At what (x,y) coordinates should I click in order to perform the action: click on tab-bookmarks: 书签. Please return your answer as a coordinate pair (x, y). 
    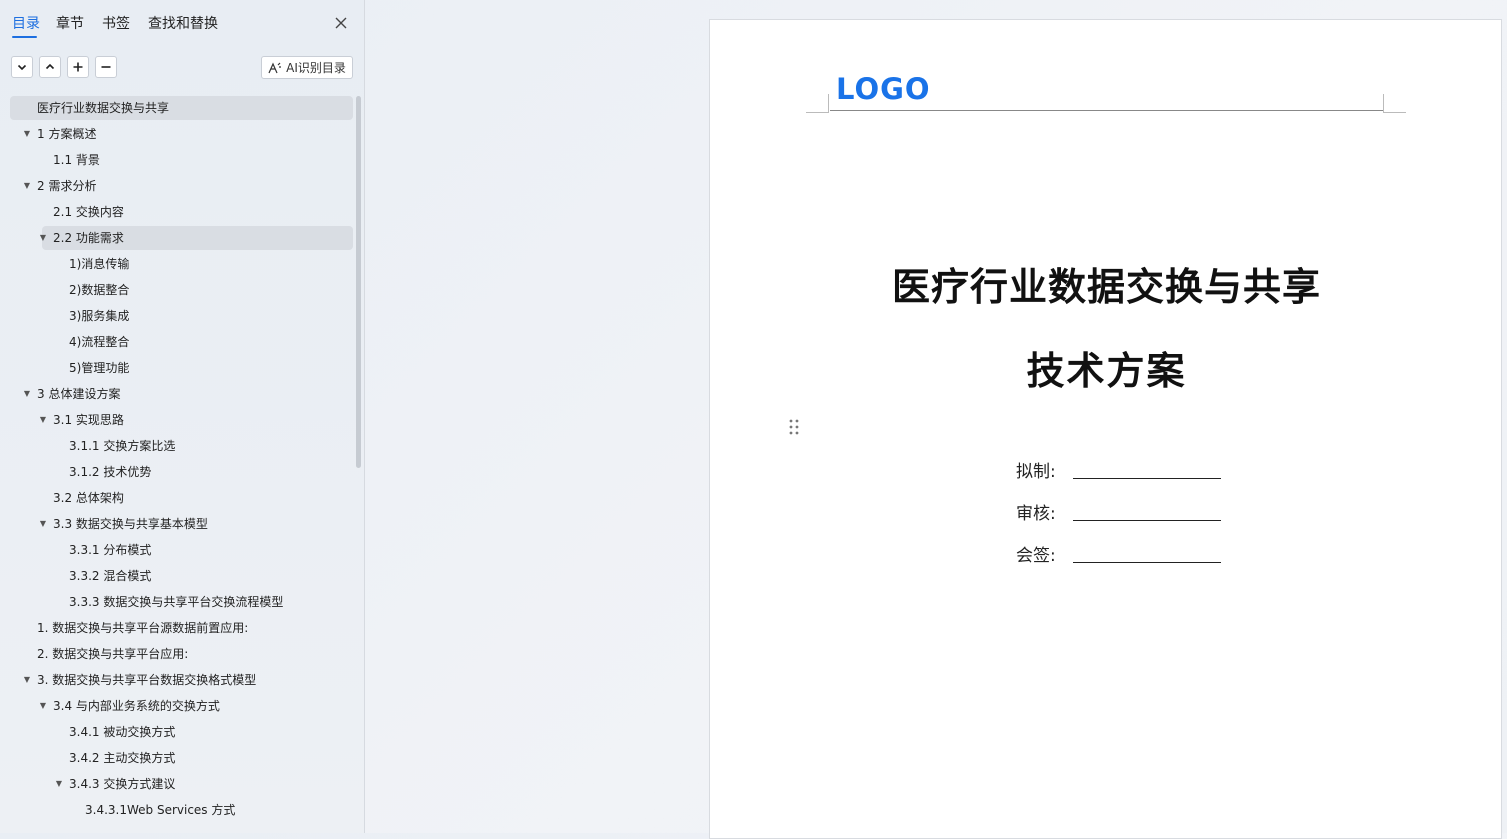
    Looking at the image, I should click on (116, 24).